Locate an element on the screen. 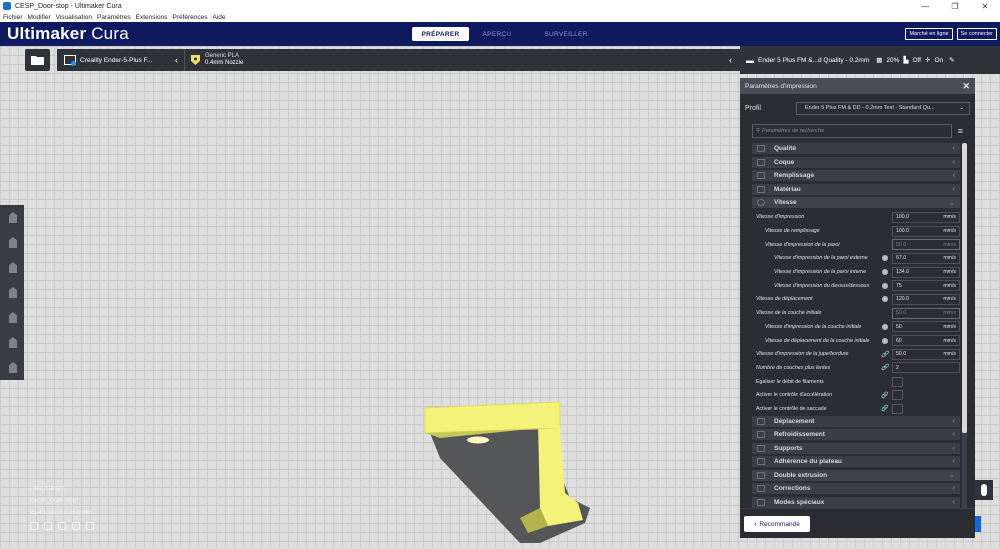 The height and width of the screenshot is (549, 1000). view-left-icon is located at coordinates (76, 526).